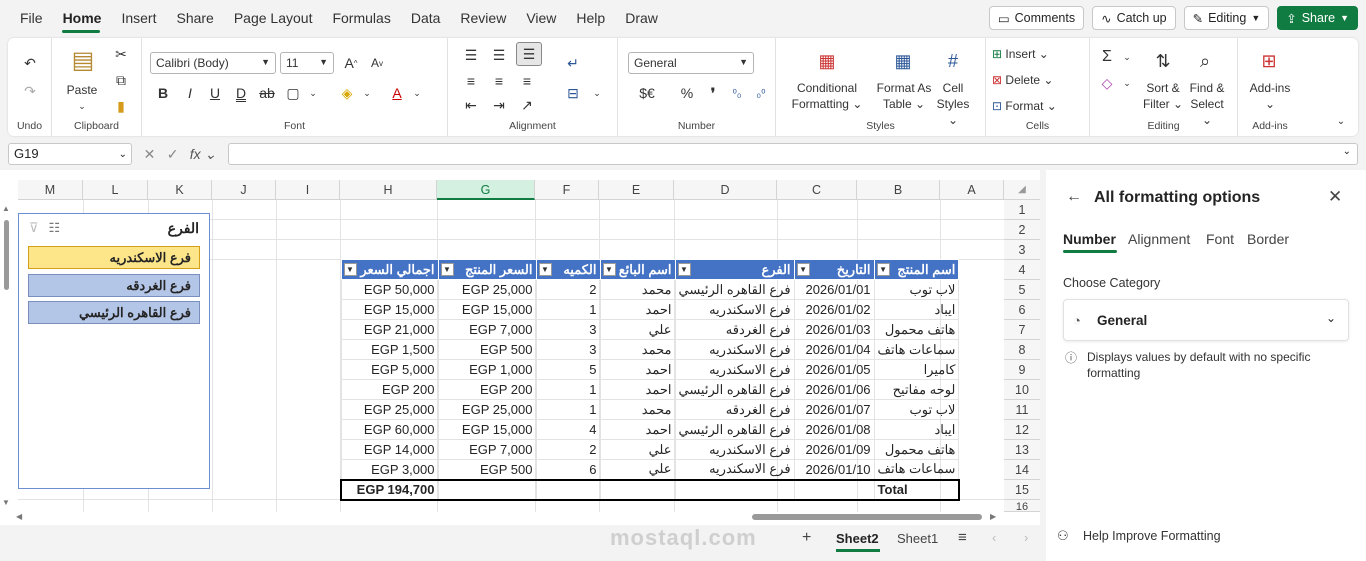  Describe the element at coordinates (541, 18) in the screenshot. I see `menu-view: View` at that location.